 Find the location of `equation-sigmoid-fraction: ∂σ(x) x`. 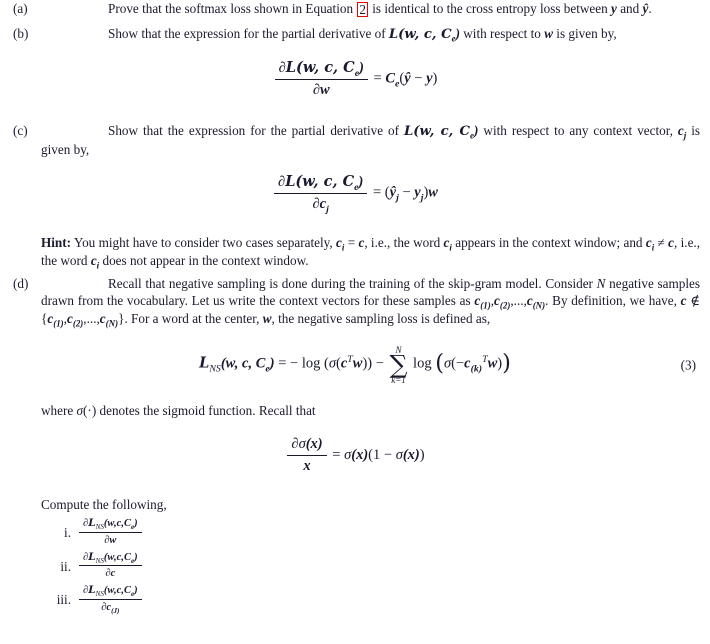

equation-sigmoid-fraction: ∂σ(x) x is located at coordinates (307, 455).